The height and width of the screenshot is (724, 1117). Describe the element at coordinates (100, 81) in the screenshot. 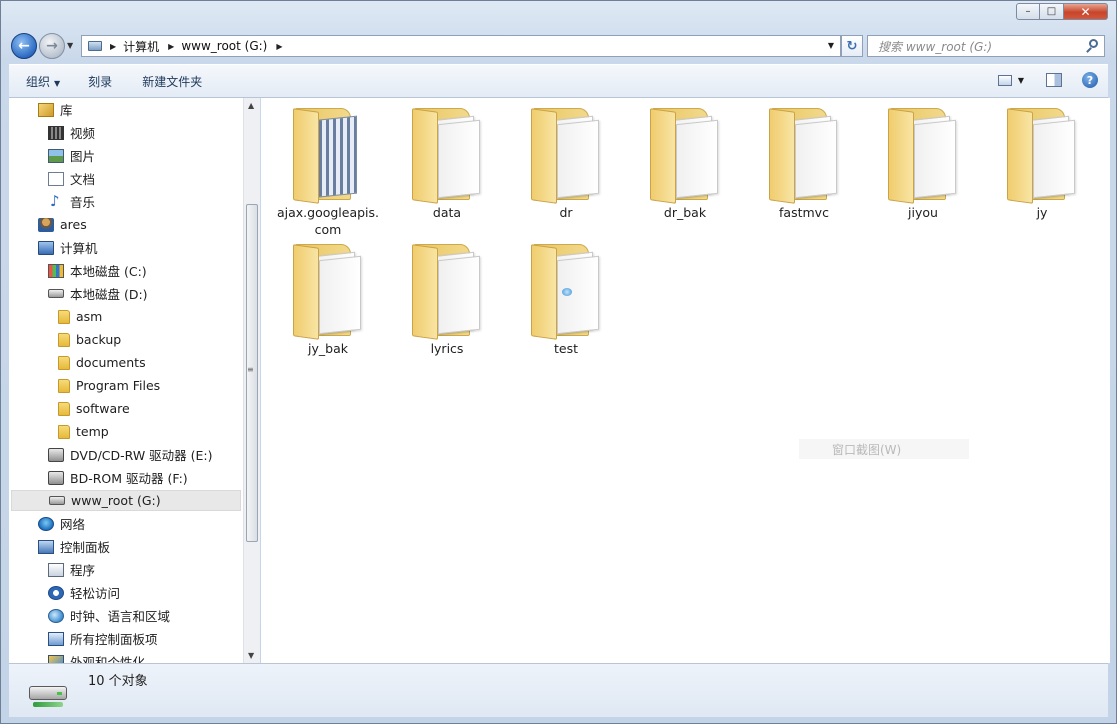

I see `burn-button: 刻录` at that location.